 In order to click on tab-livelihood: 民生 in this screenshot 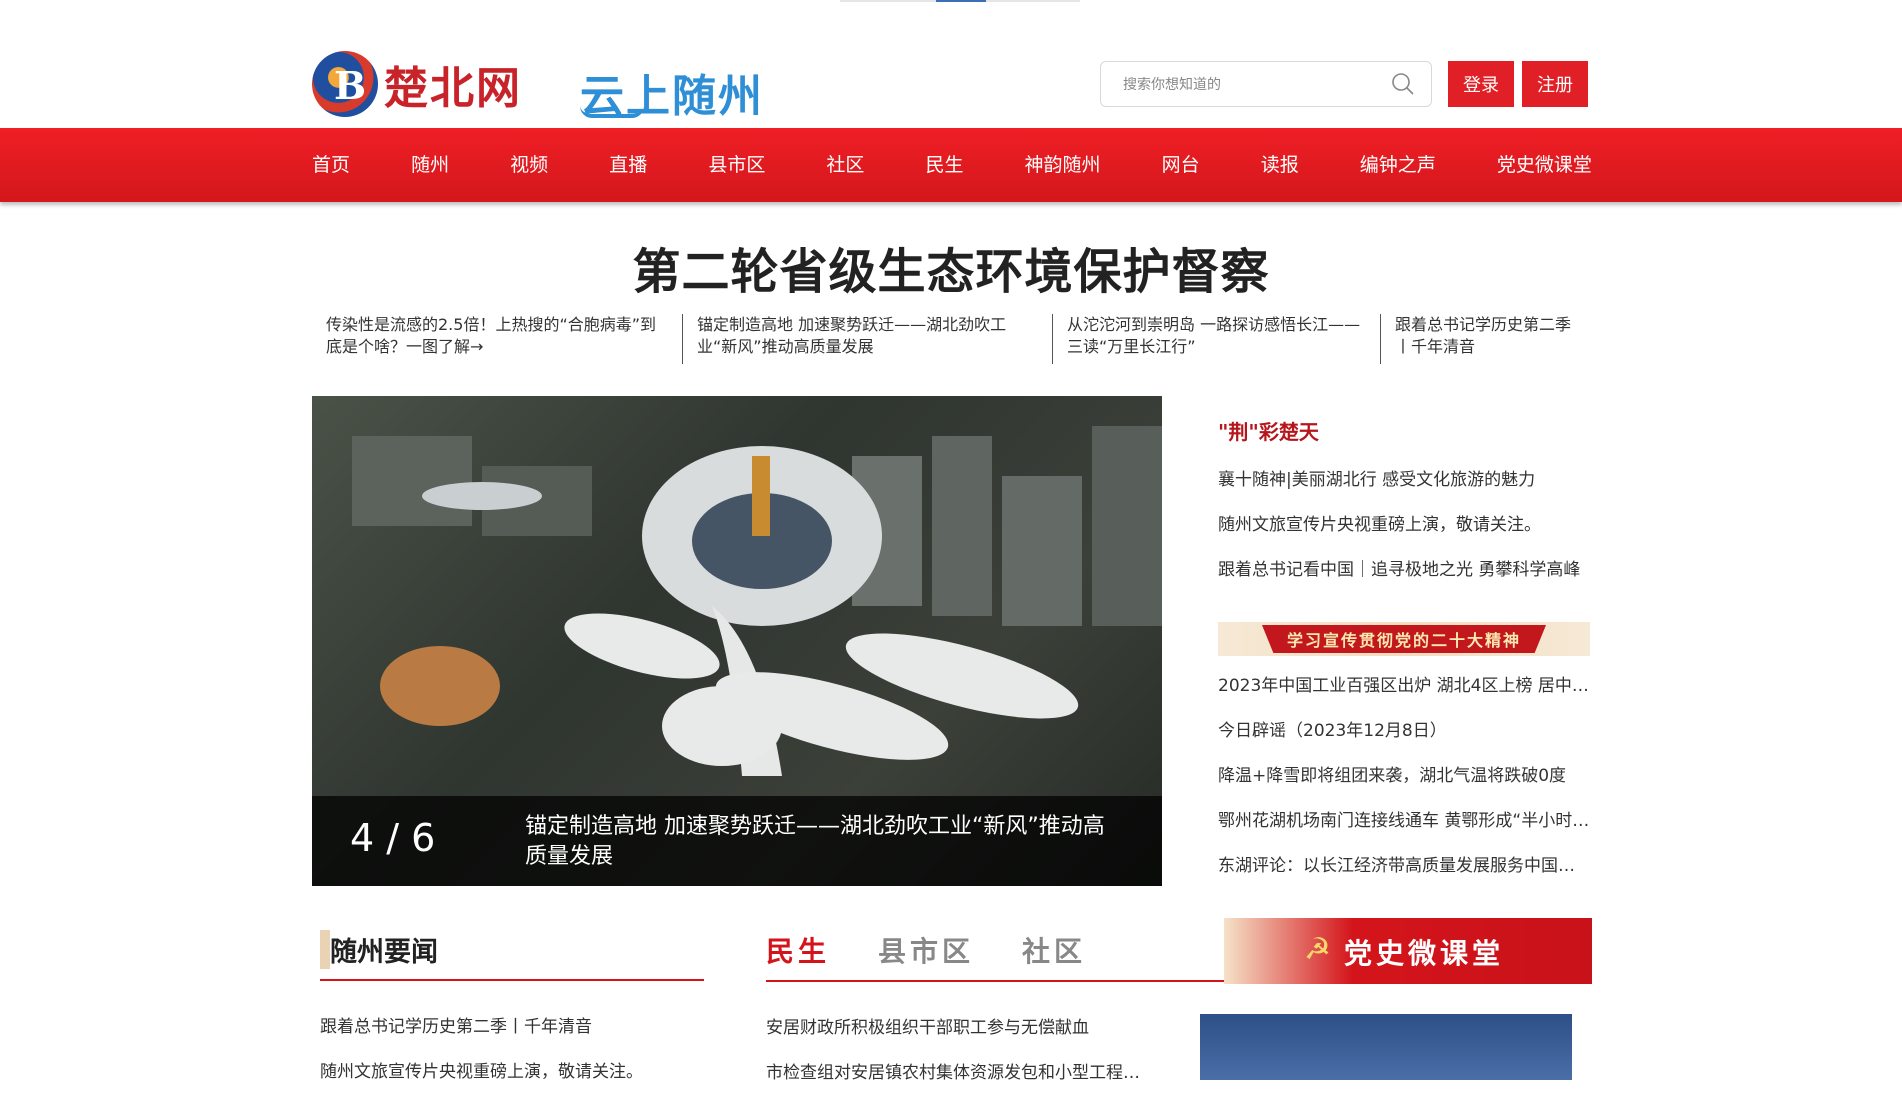, I will do `click(798, 957)`.